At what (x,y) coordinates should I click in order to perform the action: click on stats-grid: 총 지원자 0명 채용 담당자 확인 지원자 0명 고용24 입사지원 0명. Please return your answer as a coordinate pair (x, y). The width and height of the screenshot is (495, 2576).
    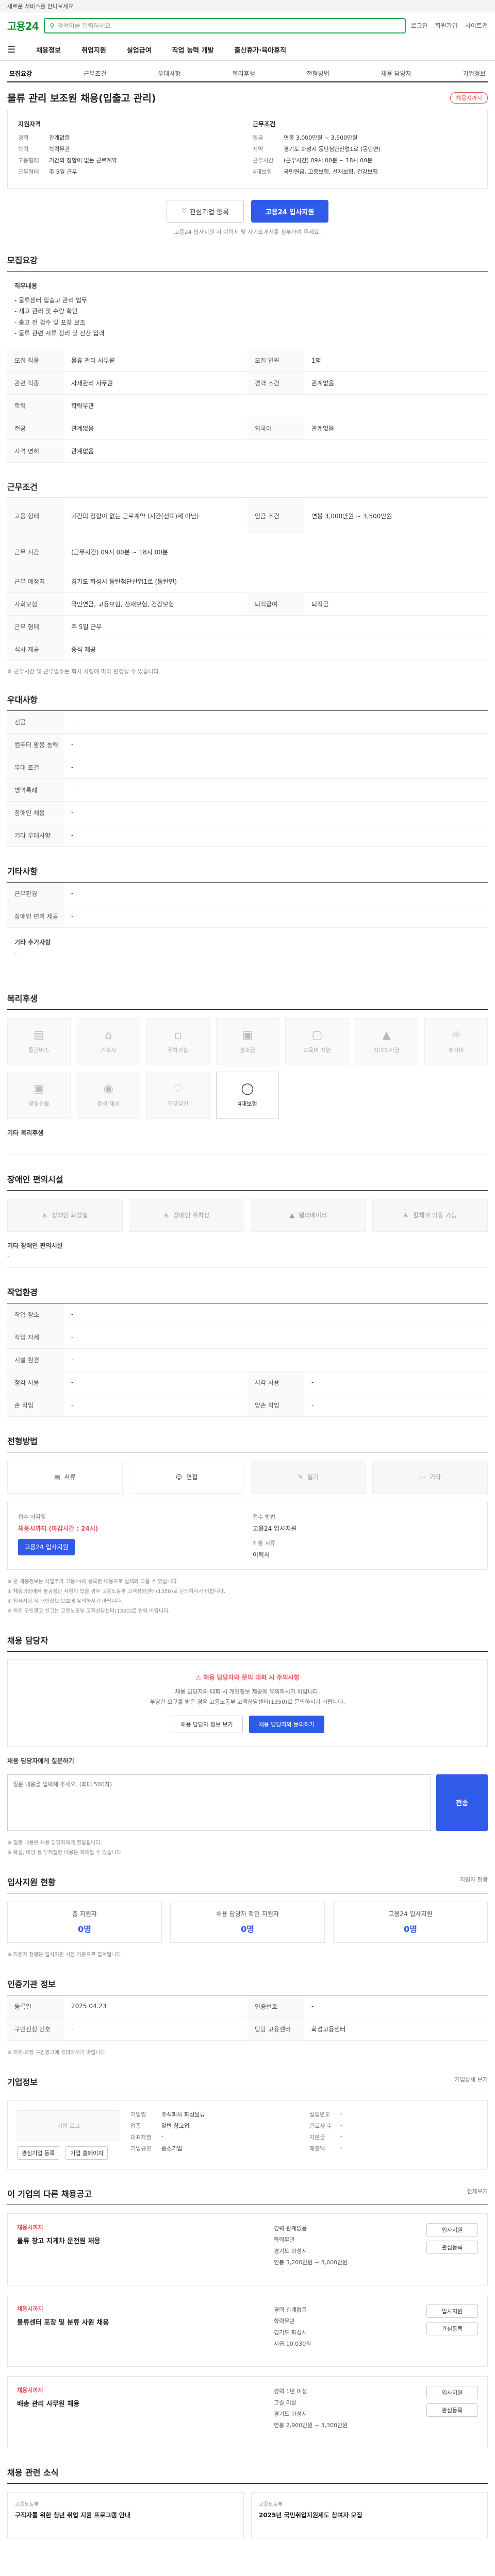
    Looking at the image, I should click on (247, 1922).